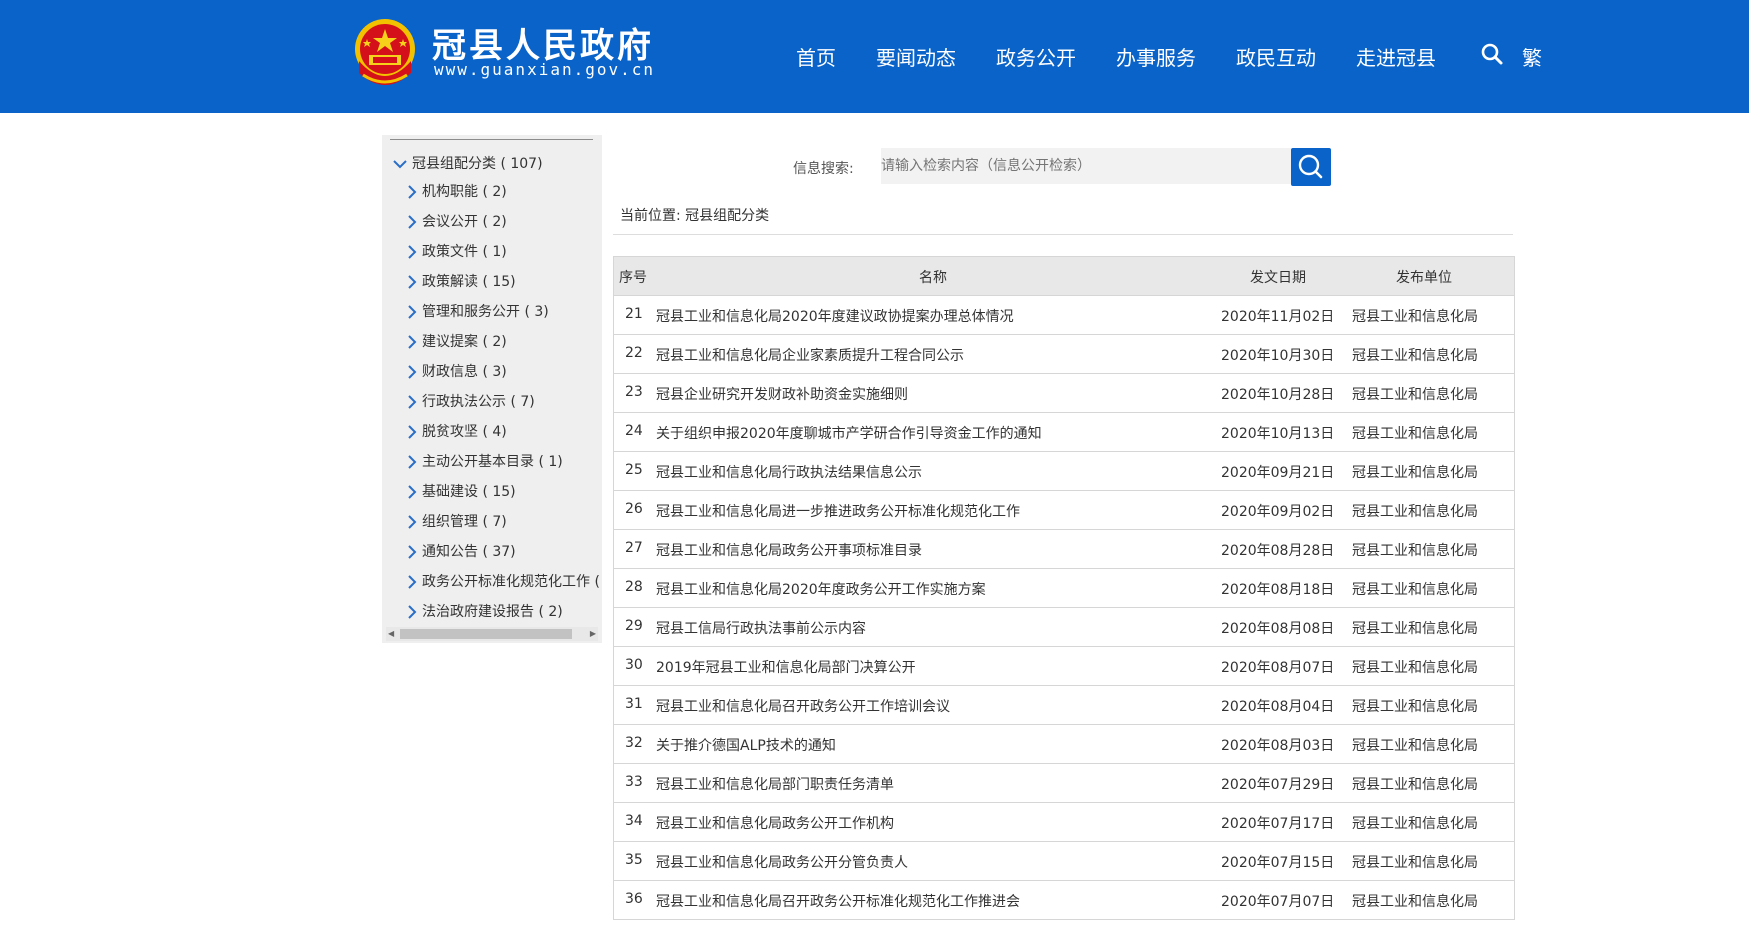 The width and height of the screenshot is (1749, 931). I want to click on header-name: 名称, so click(933, 278).